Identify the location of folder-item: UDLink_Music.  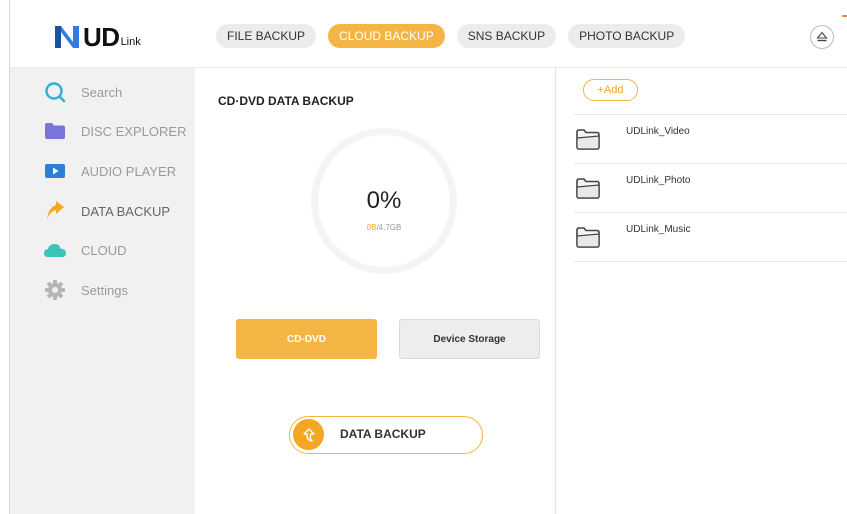
(710, 236).